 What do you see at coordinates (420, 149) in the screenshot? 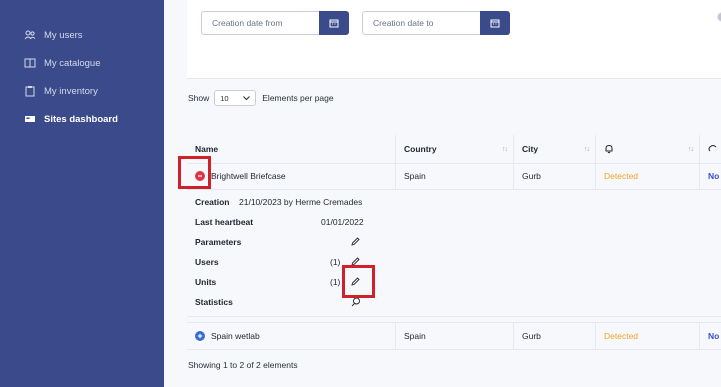
I see `column-label: Country` at bounding box center [420, 149].